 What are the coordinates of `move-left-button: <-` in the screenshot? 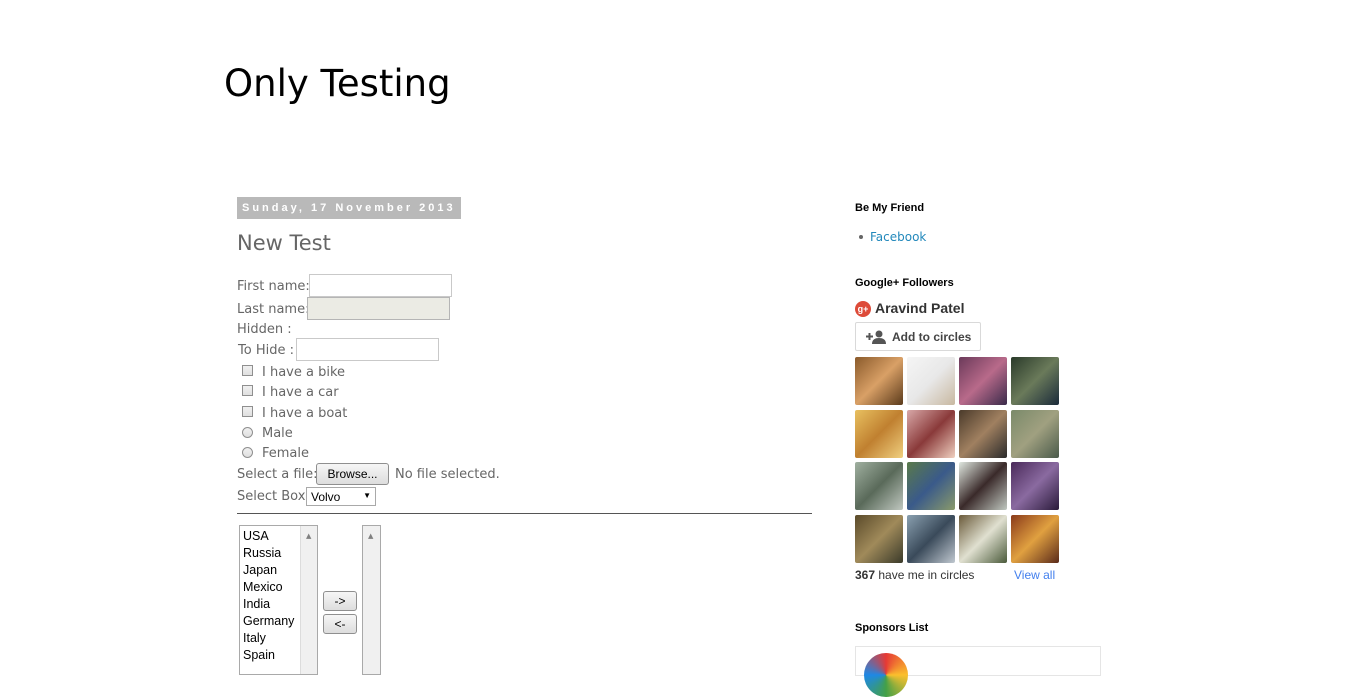 It's located at (340, 624).